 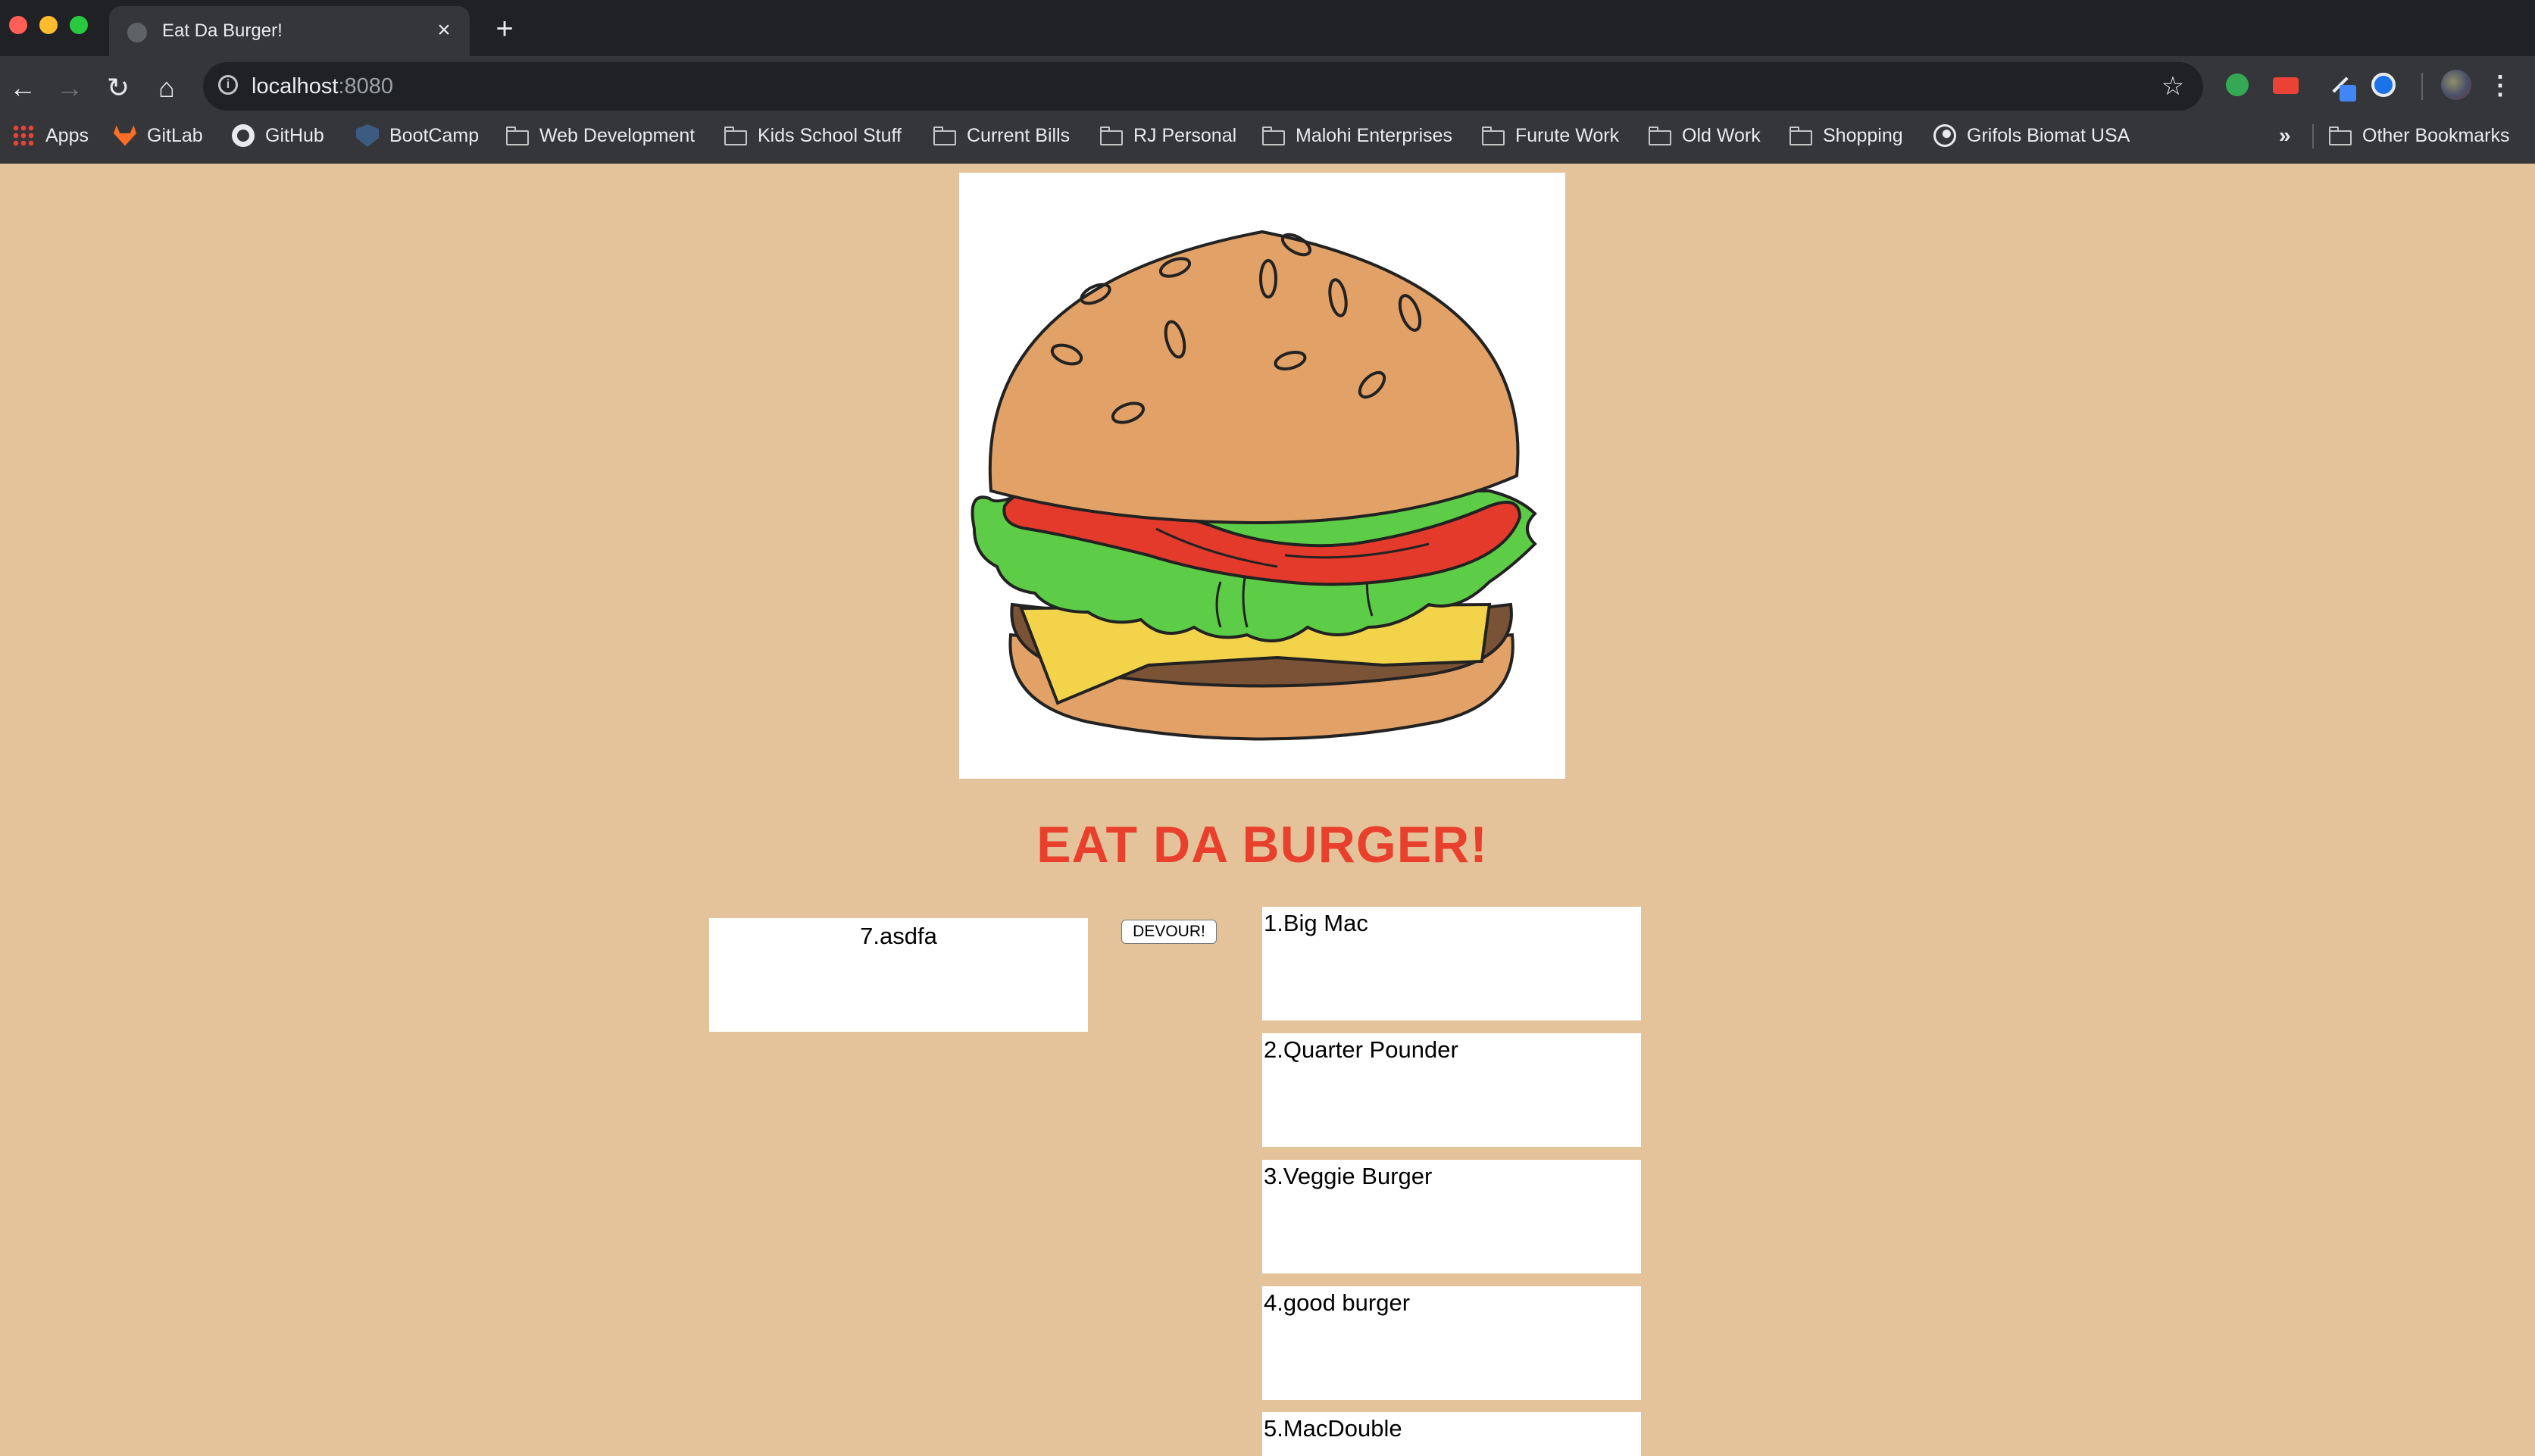 What do you see at coordinates (2237, 84) in the screenshot?
I see `green-extension-icon` at bounding box center [2237, 84].